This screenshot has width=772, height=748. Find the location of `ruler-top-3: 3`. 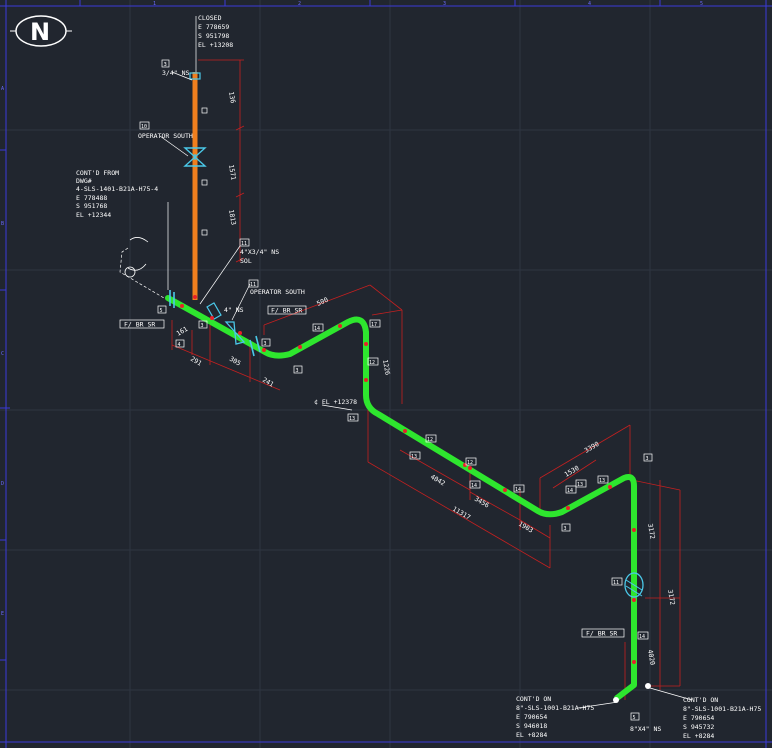

ruler-top-3: 3 is located at coordinates (444, 4).